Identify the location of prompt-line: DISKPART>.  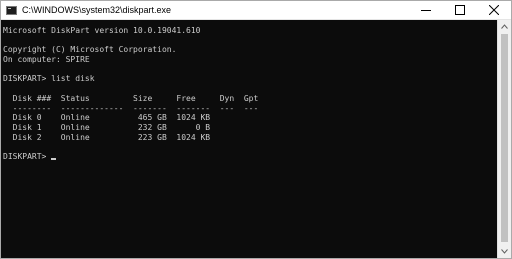
(250, 157).